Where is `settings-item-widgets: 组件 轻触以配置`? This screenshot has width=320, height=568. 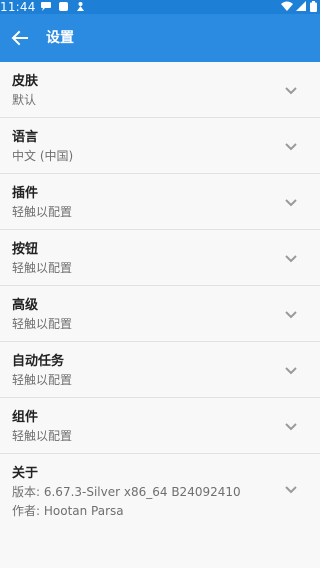
settings-item-widgets: 组件 轻触以配置 is located at coordinates (160, 426).